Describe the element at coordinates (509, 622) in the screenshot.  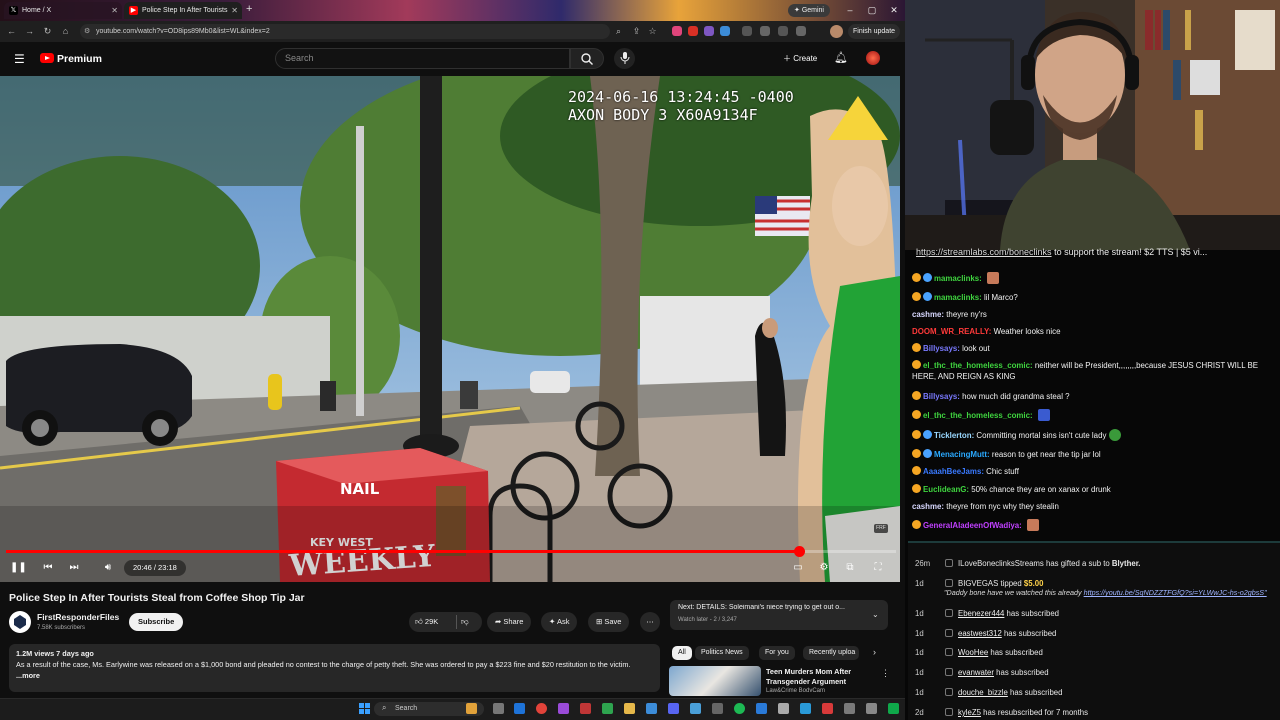
I see `share-button: ➦ Share` at that location.